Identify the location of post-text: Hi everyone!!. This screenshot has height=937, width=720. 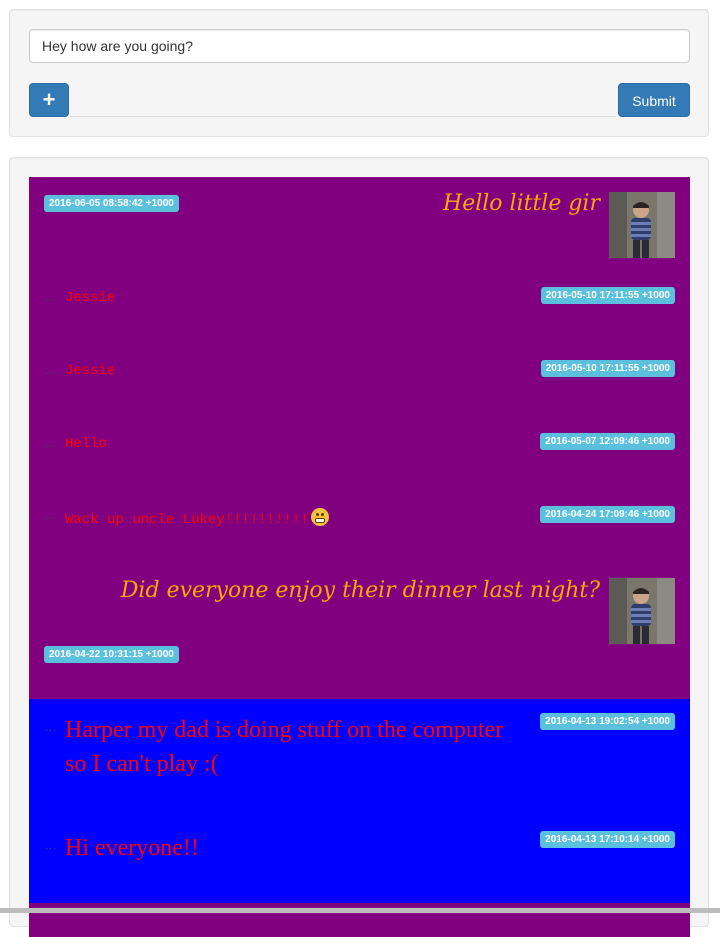
(132, 848).